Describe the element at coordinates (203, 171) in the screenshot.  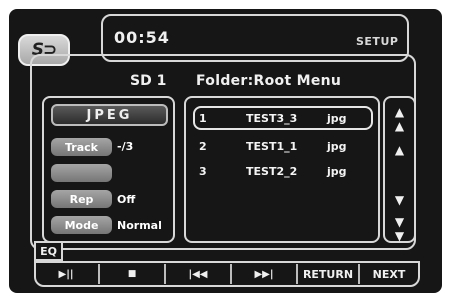
I see `file-row-3-number: 3` at that location.